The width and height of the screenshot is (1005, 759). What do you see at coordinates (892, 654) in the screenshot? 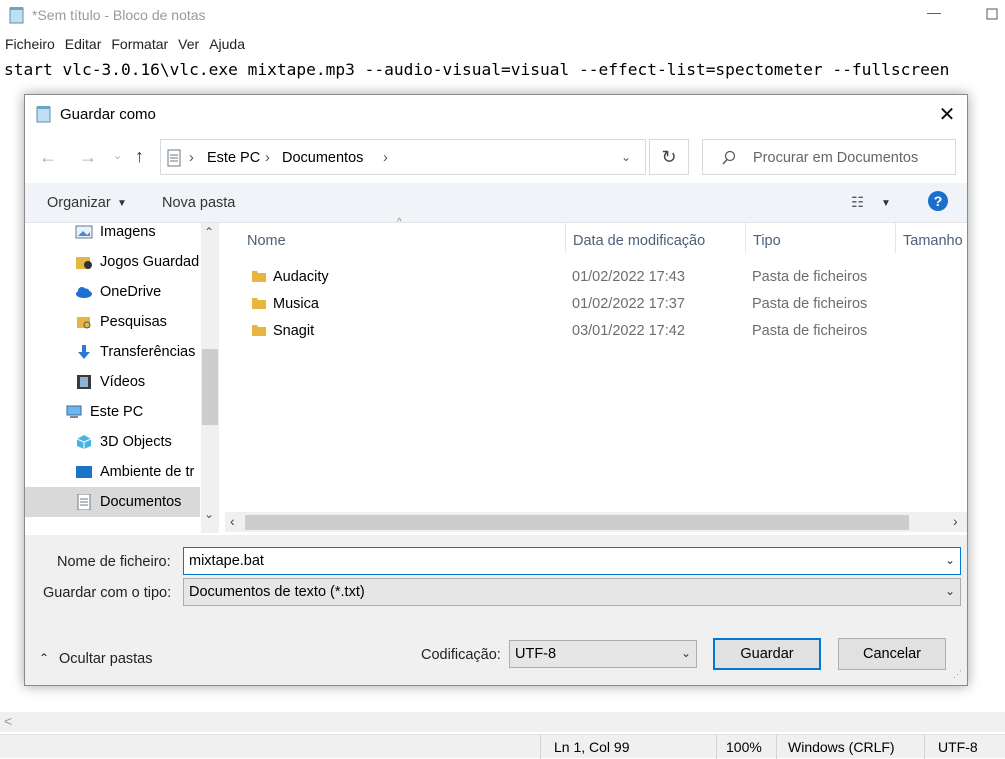
I see `cancel-button: Cancelar` at bounding box center [892, 654].